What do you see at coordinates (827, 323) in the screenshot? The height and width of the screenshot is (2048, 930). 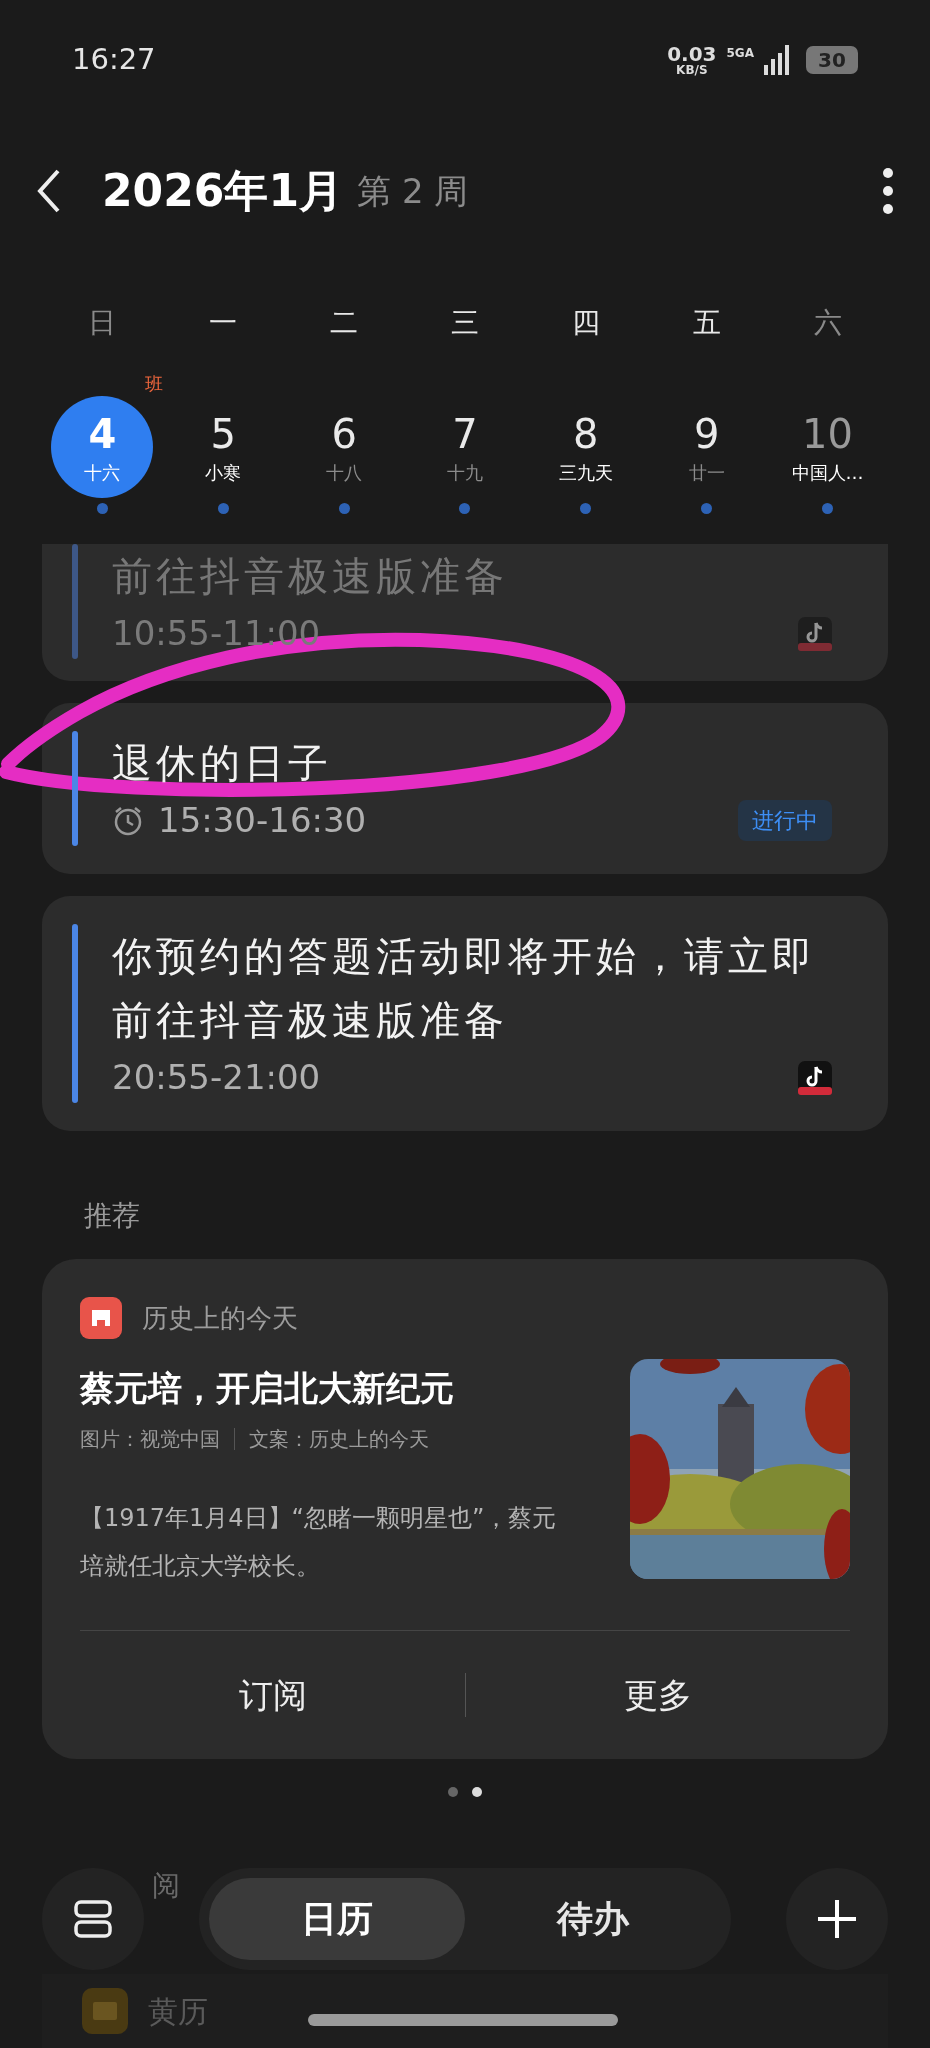 I see `weekday-label: 六` at bounding box center [827, 323].